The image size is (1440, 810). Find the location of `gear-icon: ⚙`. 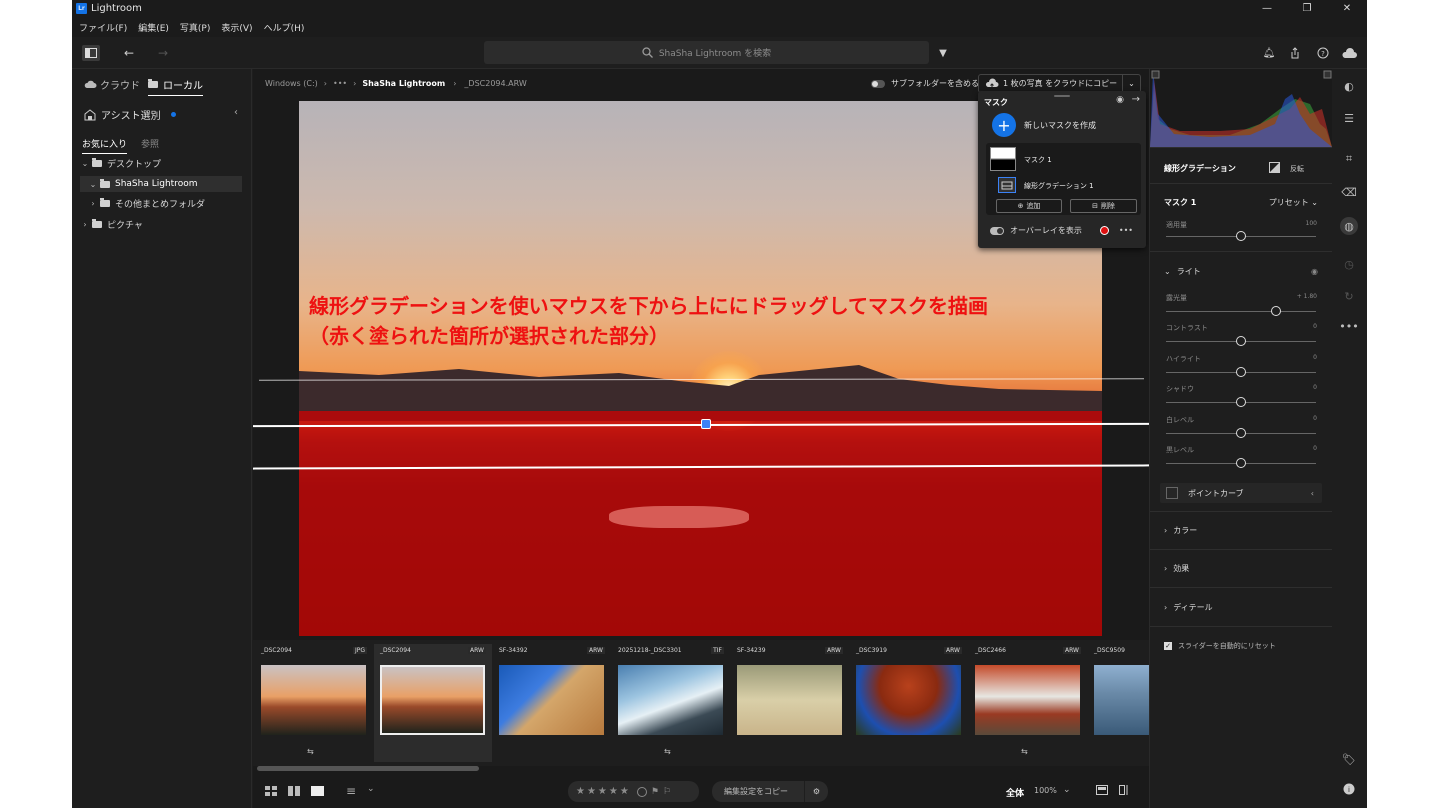

gear-icon: ⚙ is located at coordinates (816, 791).